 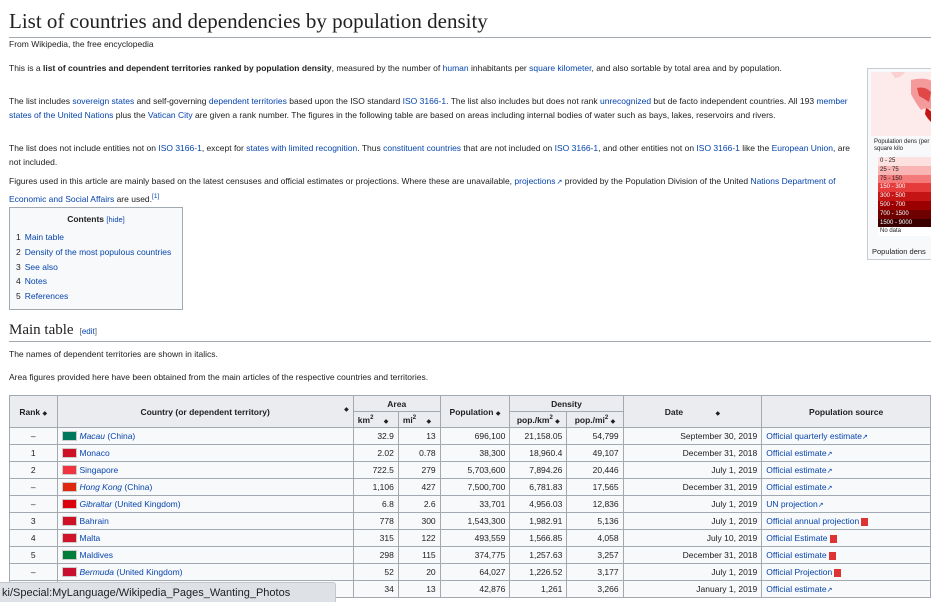 What do you see at coordinates (456, 68) in the screenshot?
I see `link-human: human` at bounding box center [456, 68].